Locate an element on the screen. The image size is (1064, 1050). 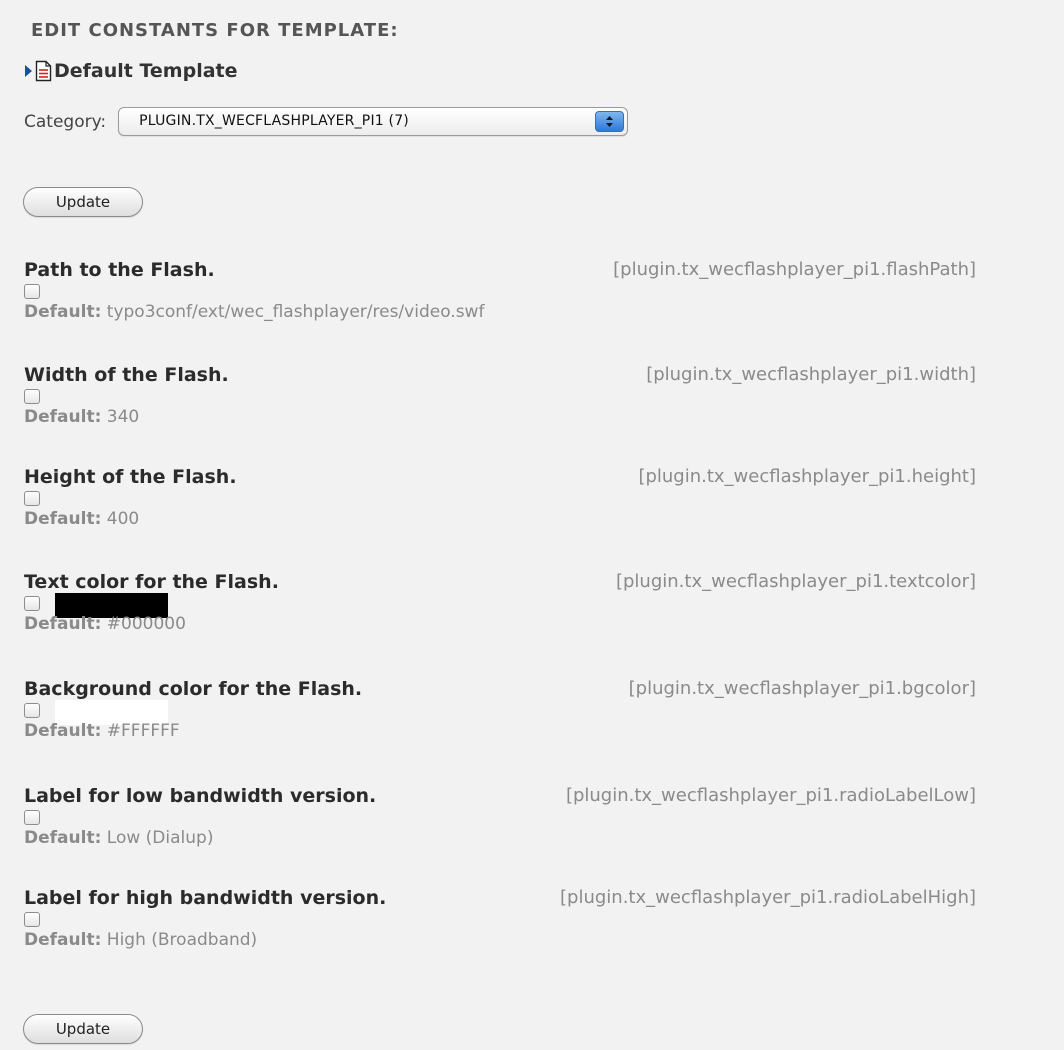
constant-default: Default: Low (Dialup) is located at coordinates (118, 838).